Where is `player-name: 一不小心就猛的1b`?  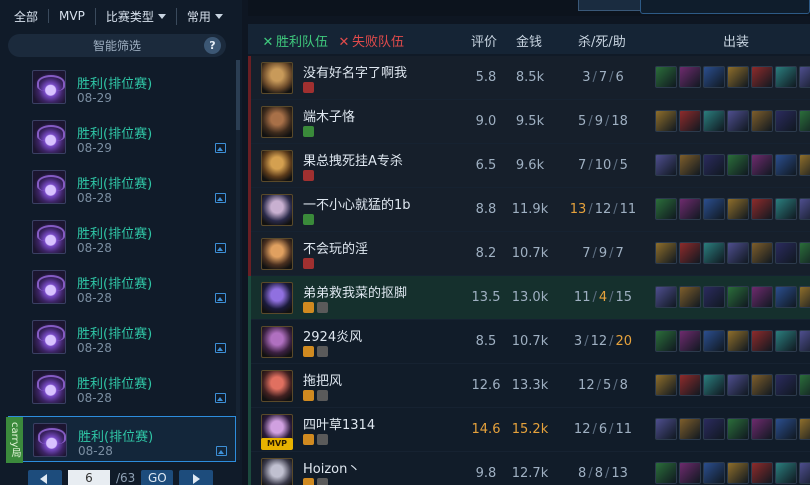
player-name: 一不小心就猛的1b is located at coordinates (357, 203).